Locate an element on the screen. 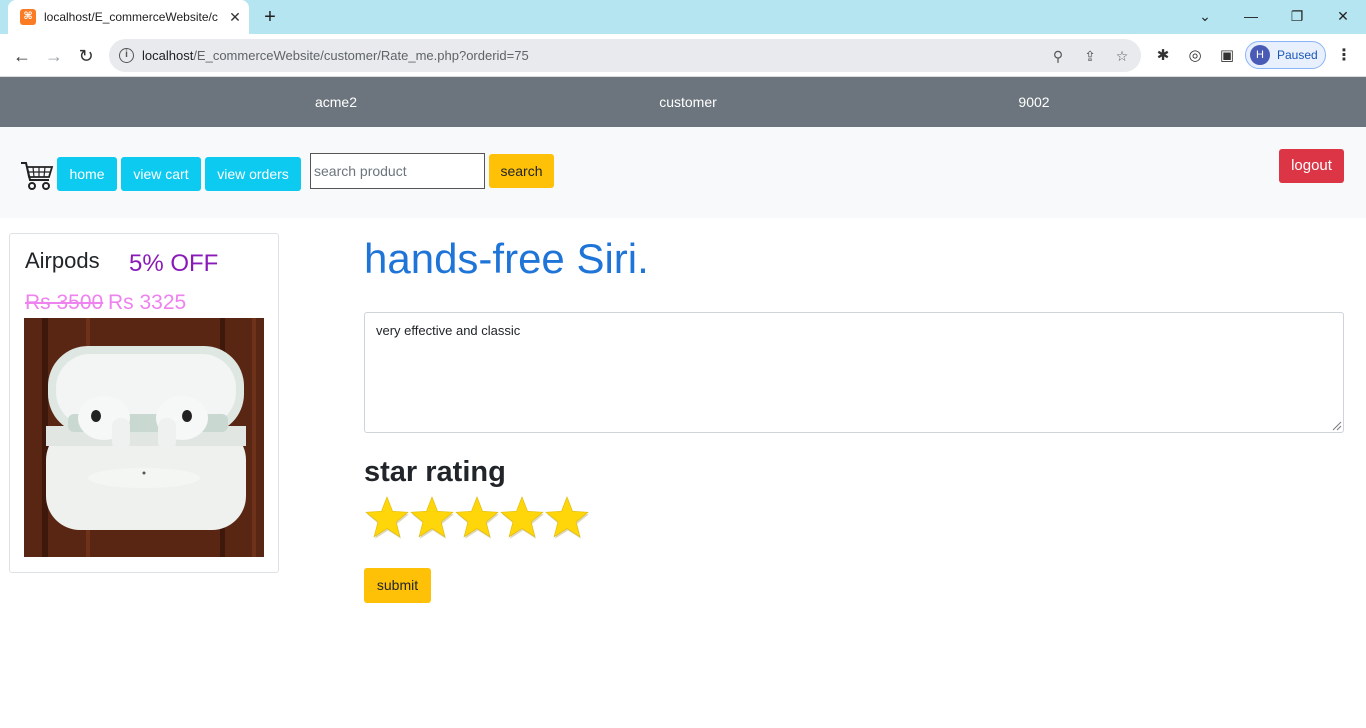 The image size is (1366, 728). extensions-puzzle-icon: ✱ is located at coordinates (1163, 56).